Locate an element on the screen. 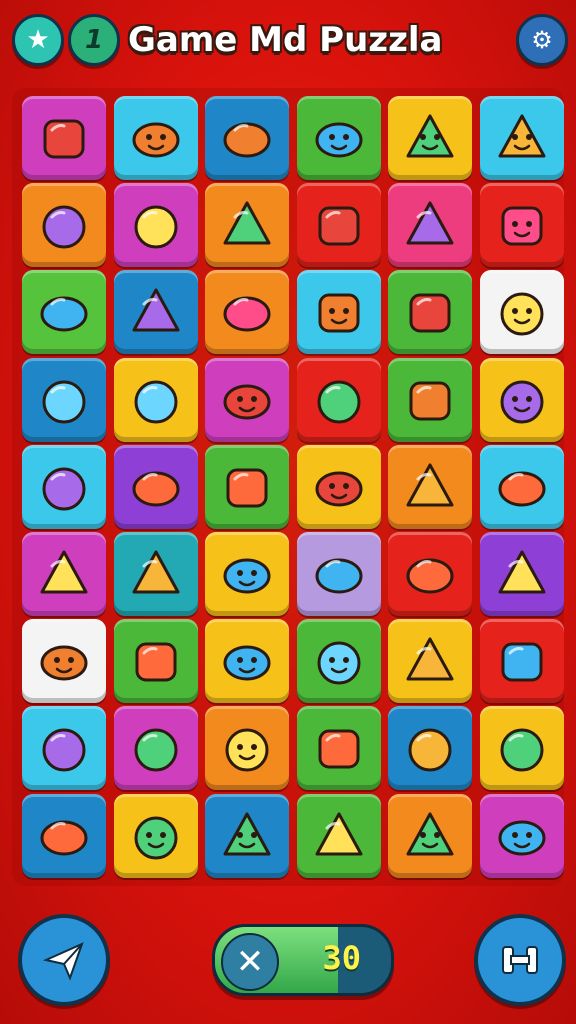 This screenshot has height=1024, width=576. tile-r2-c4 is located at coordinates (338, 225).